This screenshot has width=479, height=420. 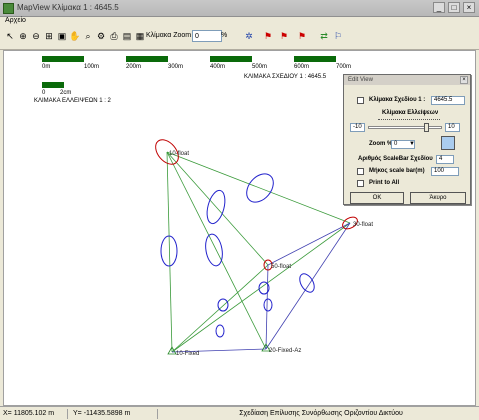 What do you see at coordinates (259, 67) in the screenshot?
I see `scale-tick-label: 500m` at bounding box center [259, 67].